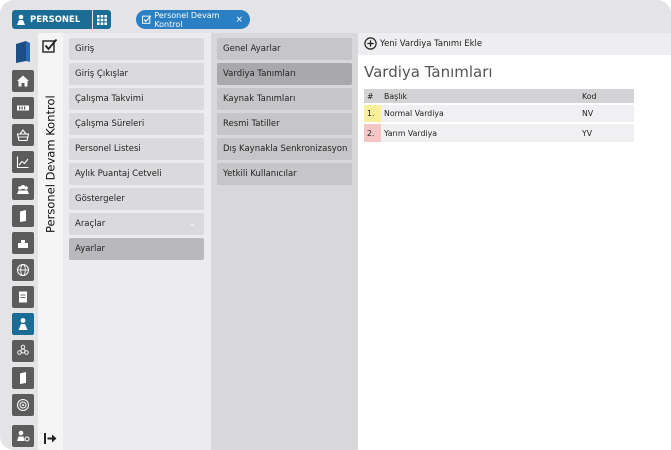 This screenshot has height=450, width=671. I want to click on row-code: YV, so click(587, 133).